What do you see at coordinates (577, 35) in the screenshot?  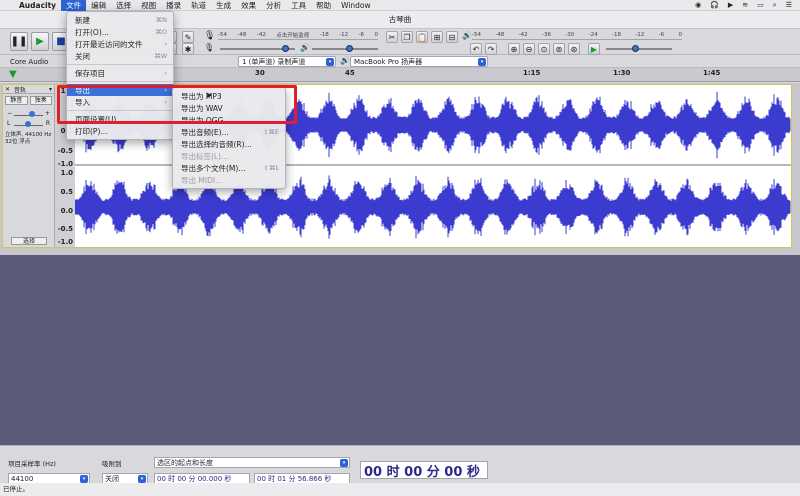 I see `playback-meter: -54 -48 -42 -36 -30 -24 -18 -12 -6 0` at bounding box center [577, 35].